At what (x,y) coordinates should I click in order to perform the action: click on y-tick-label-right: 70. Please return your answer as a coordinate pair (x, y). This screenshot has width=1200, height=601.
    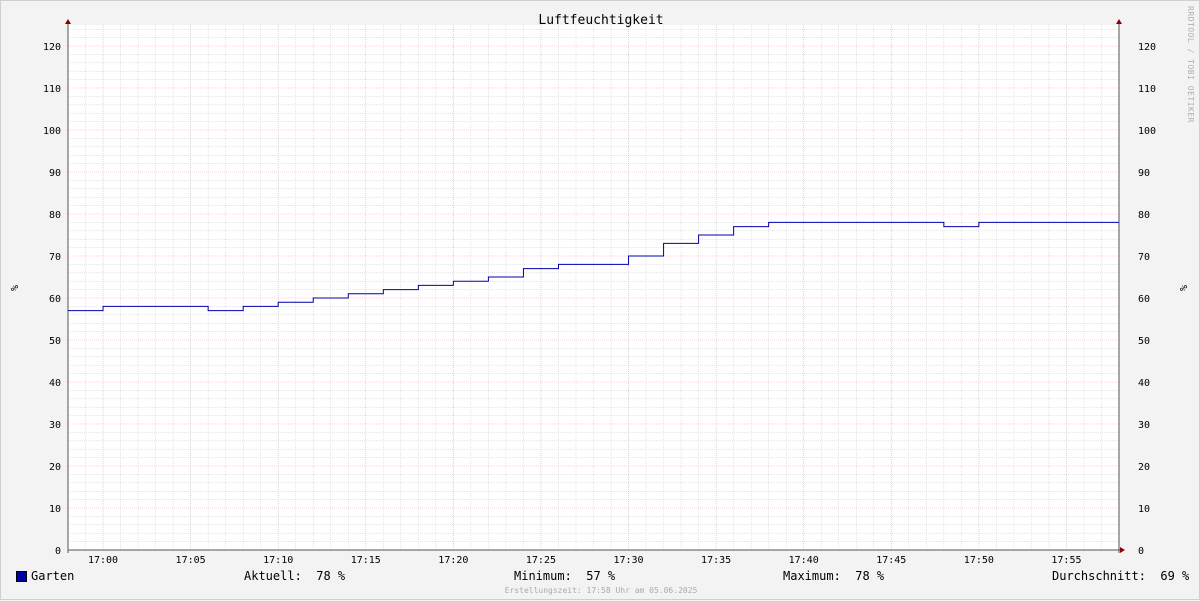
    Looking at the image, I should click on (1144, 257).